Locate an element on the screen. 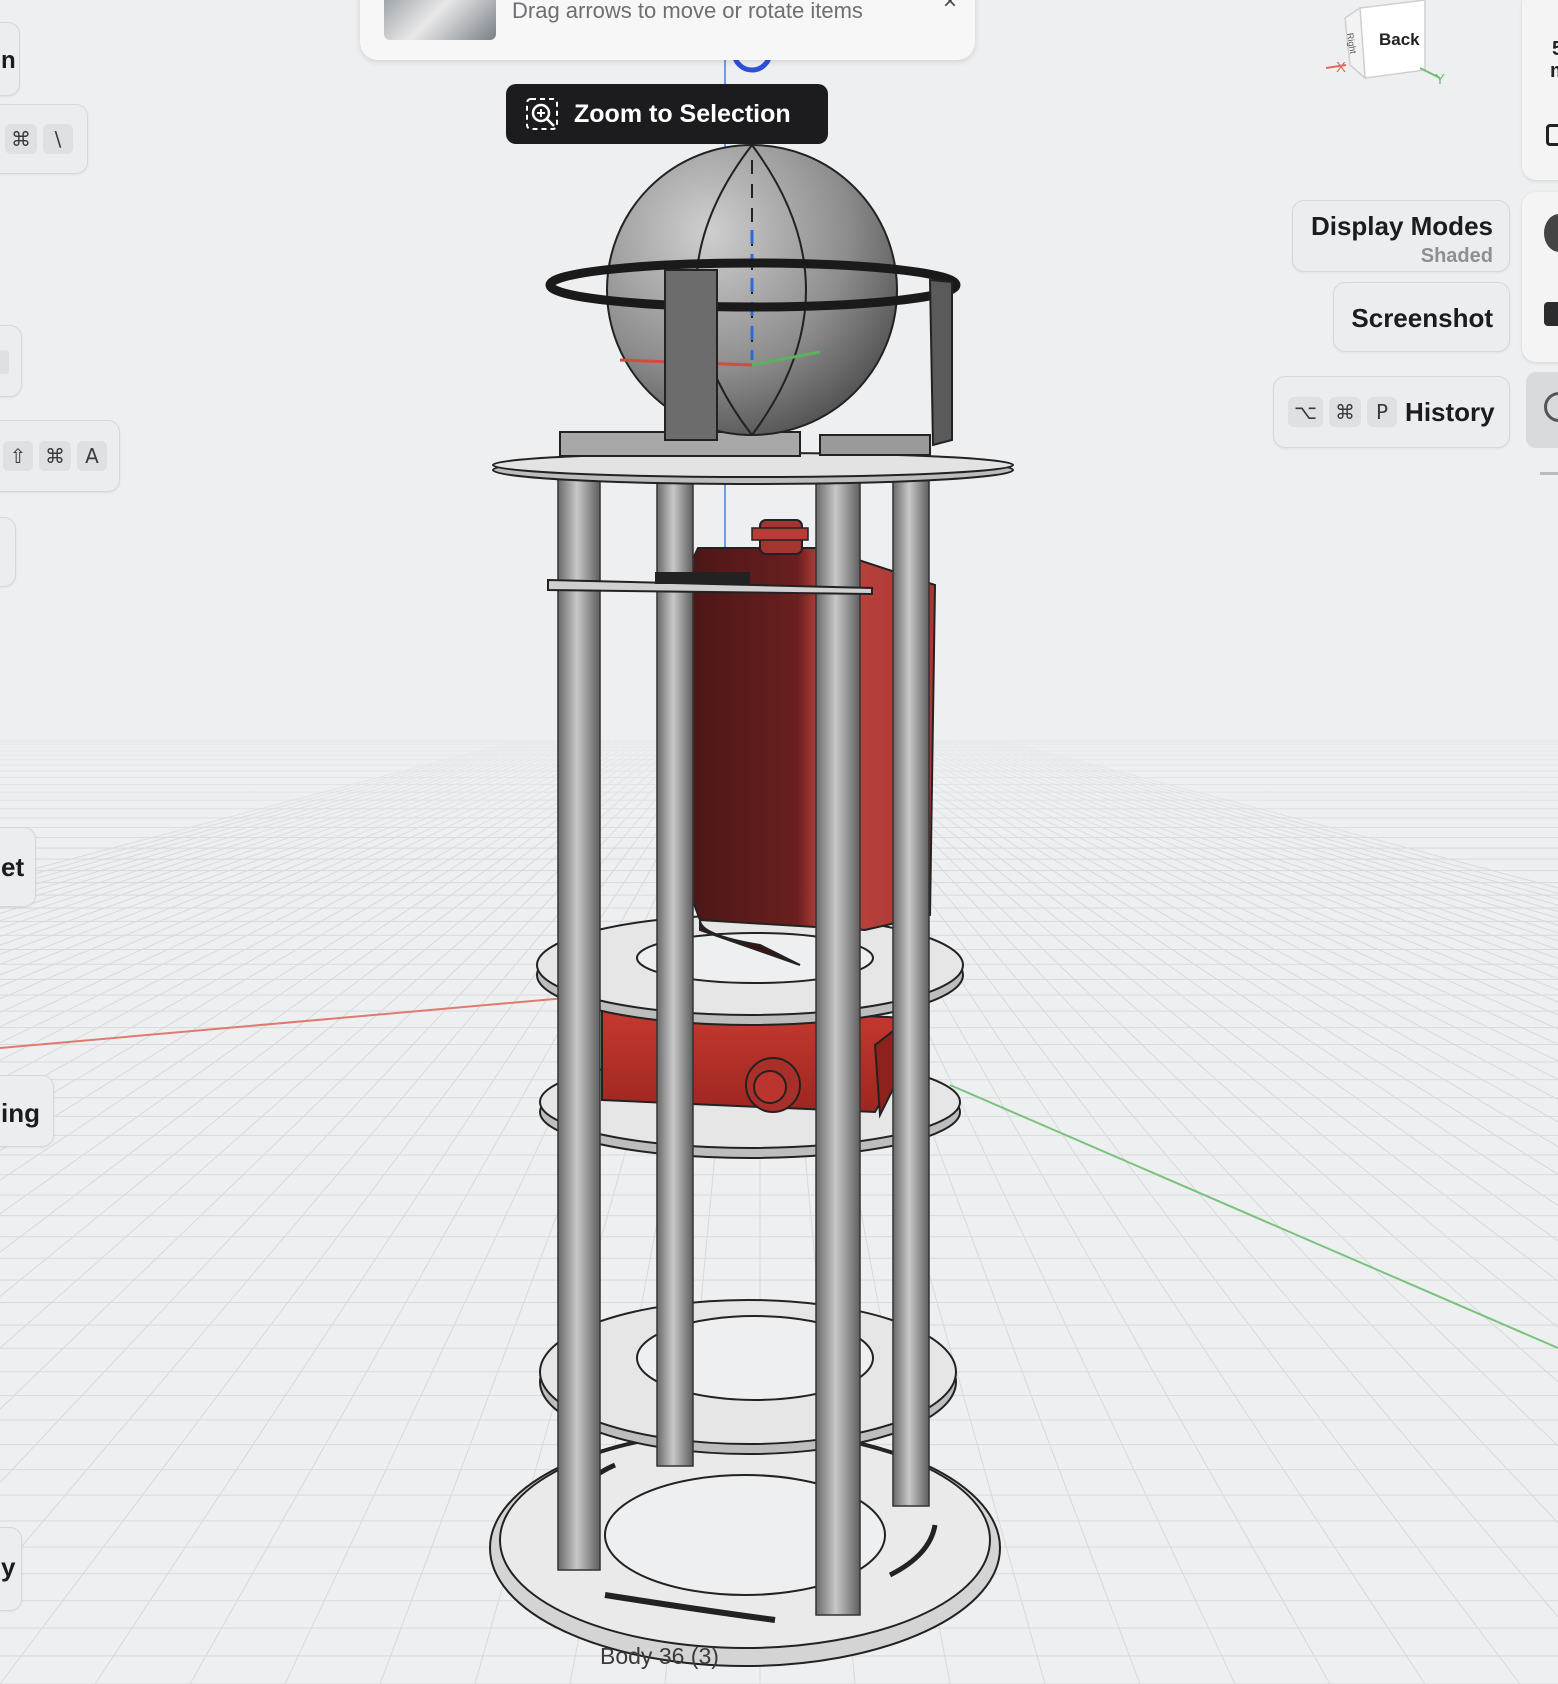  history-clock-icon is located at coordinates (1551, 407).